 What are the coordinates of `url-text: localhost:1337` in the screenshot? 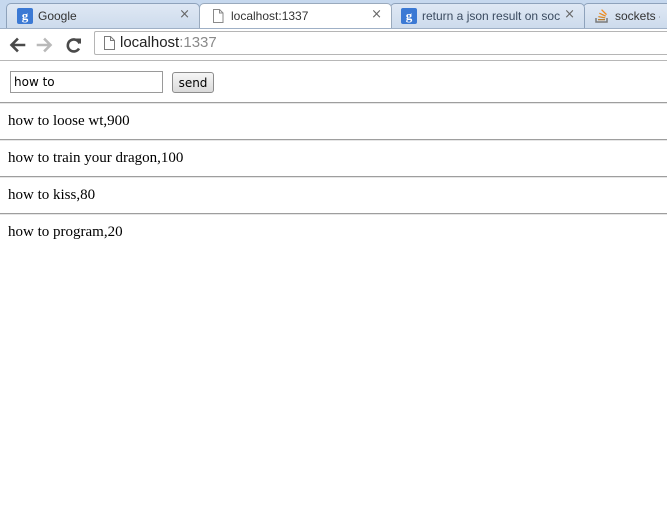 It's located at (168, 42).